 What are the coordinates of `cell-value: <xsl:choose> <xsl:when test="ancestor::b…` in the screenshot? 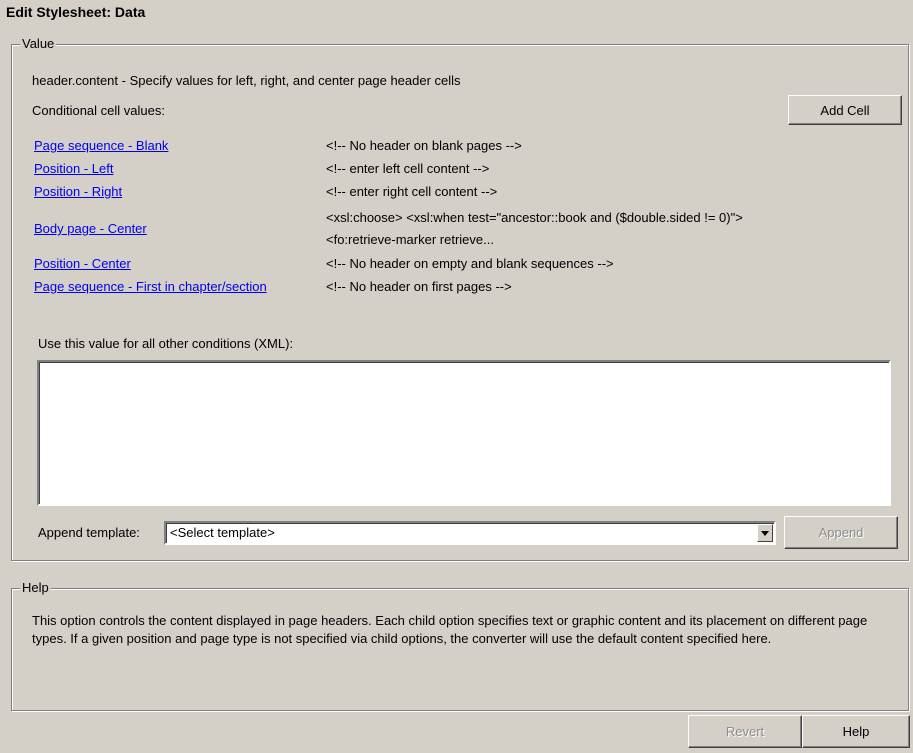 It's located at (534, 217).